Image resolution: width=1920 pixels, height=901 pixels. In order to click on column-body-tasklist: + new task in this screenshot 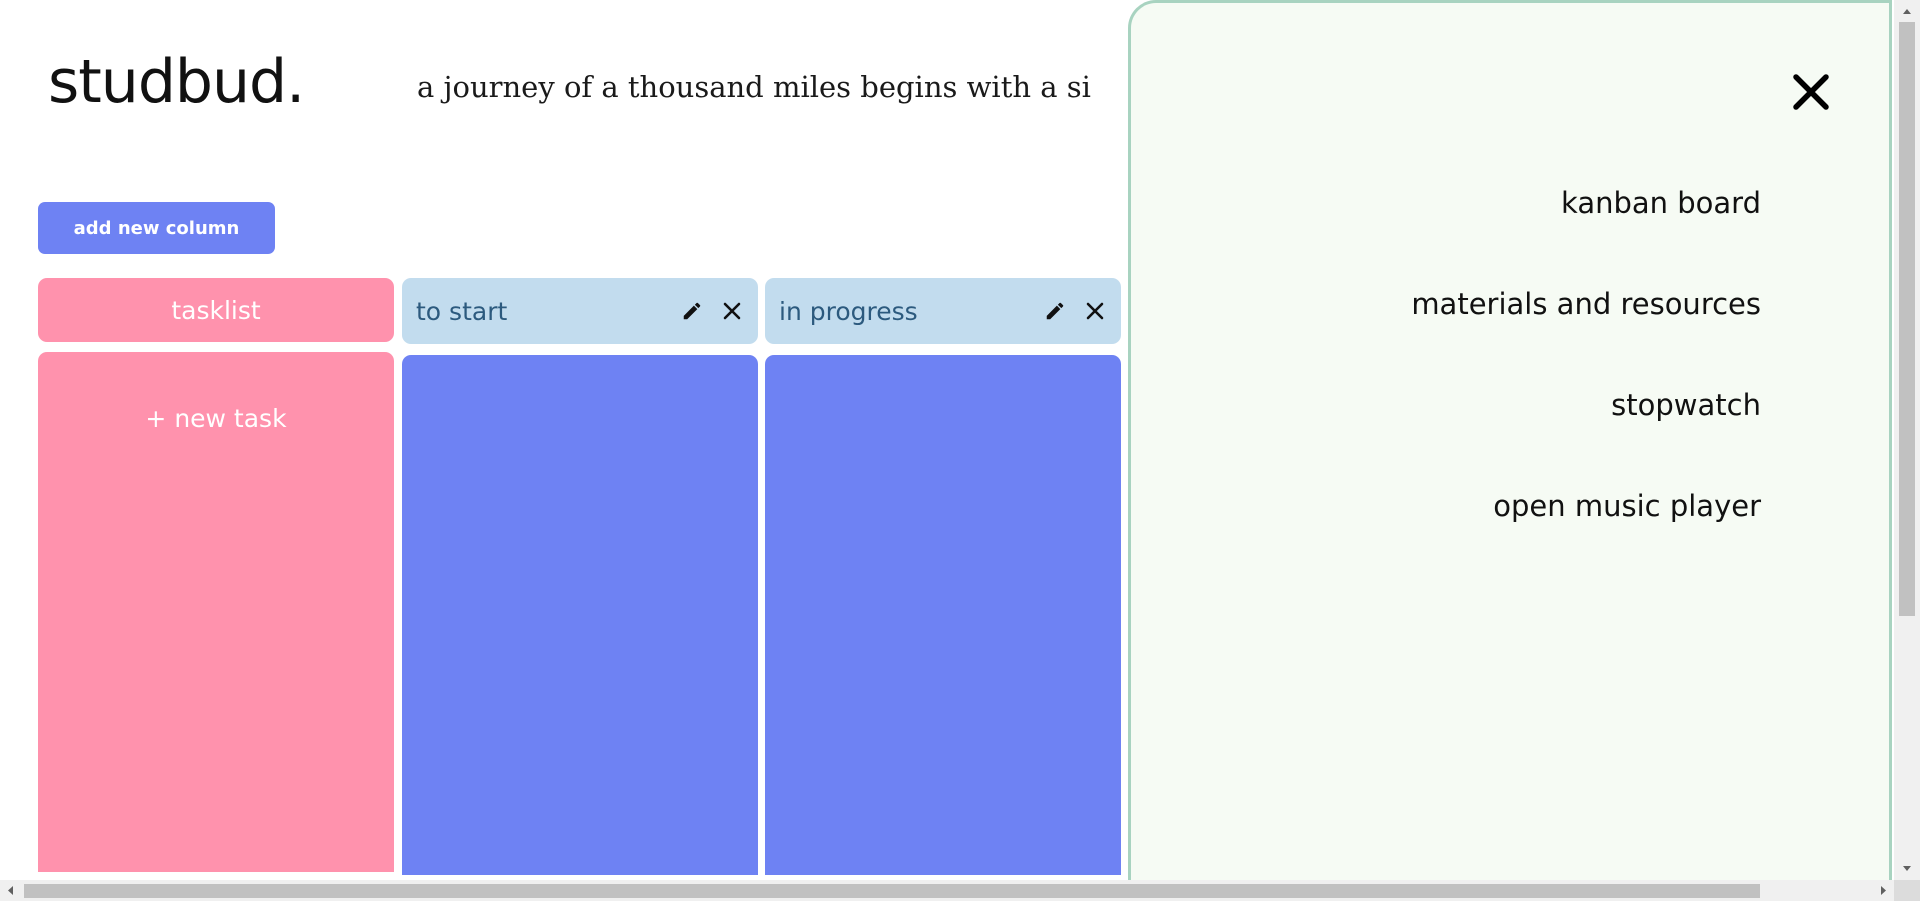, I will do `click(216, 612)`.